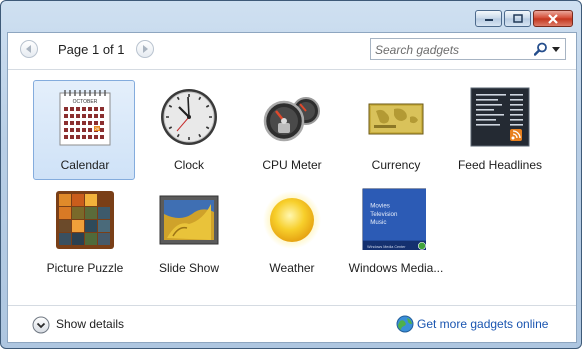 This screenshot has height=349, width=582. Describe the element at coordinates (85, 220) in the screenshot. I see `picture-puzzle-icon` at that location.